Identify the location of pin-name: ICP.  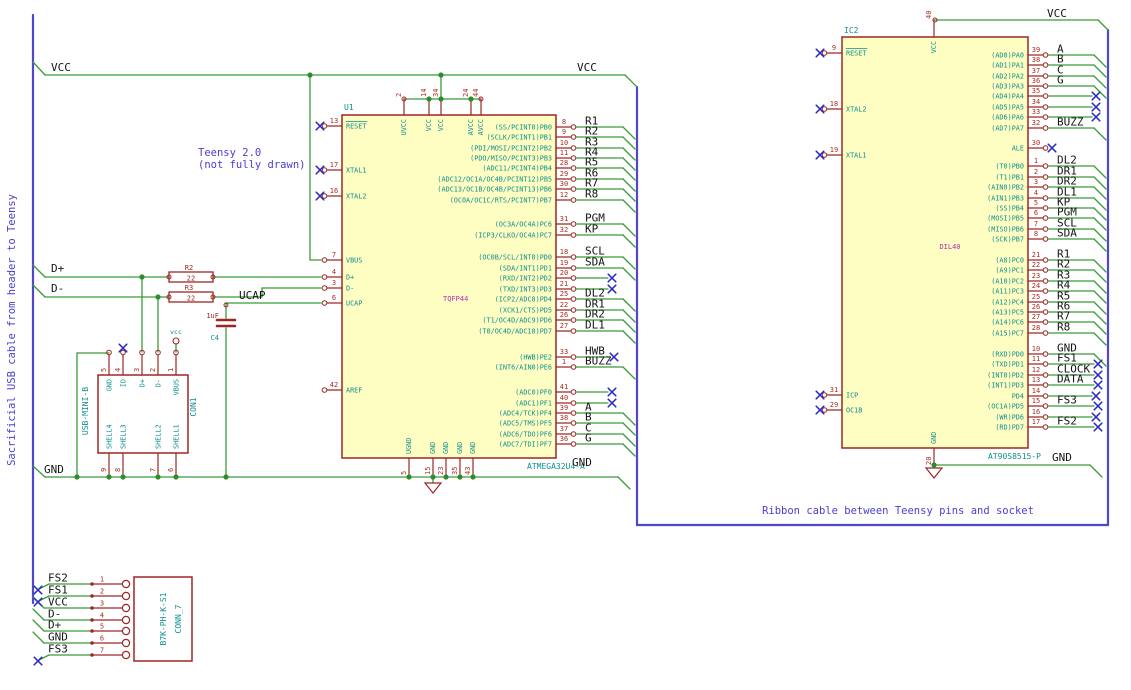
(852, 395).